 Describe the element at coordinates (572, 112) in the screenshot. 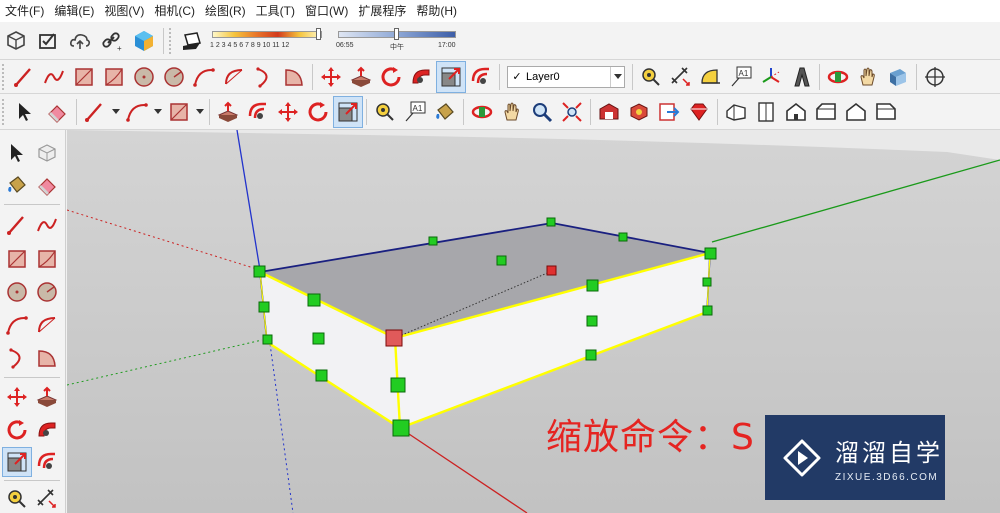

I see `zoom-extents-button` at that location.